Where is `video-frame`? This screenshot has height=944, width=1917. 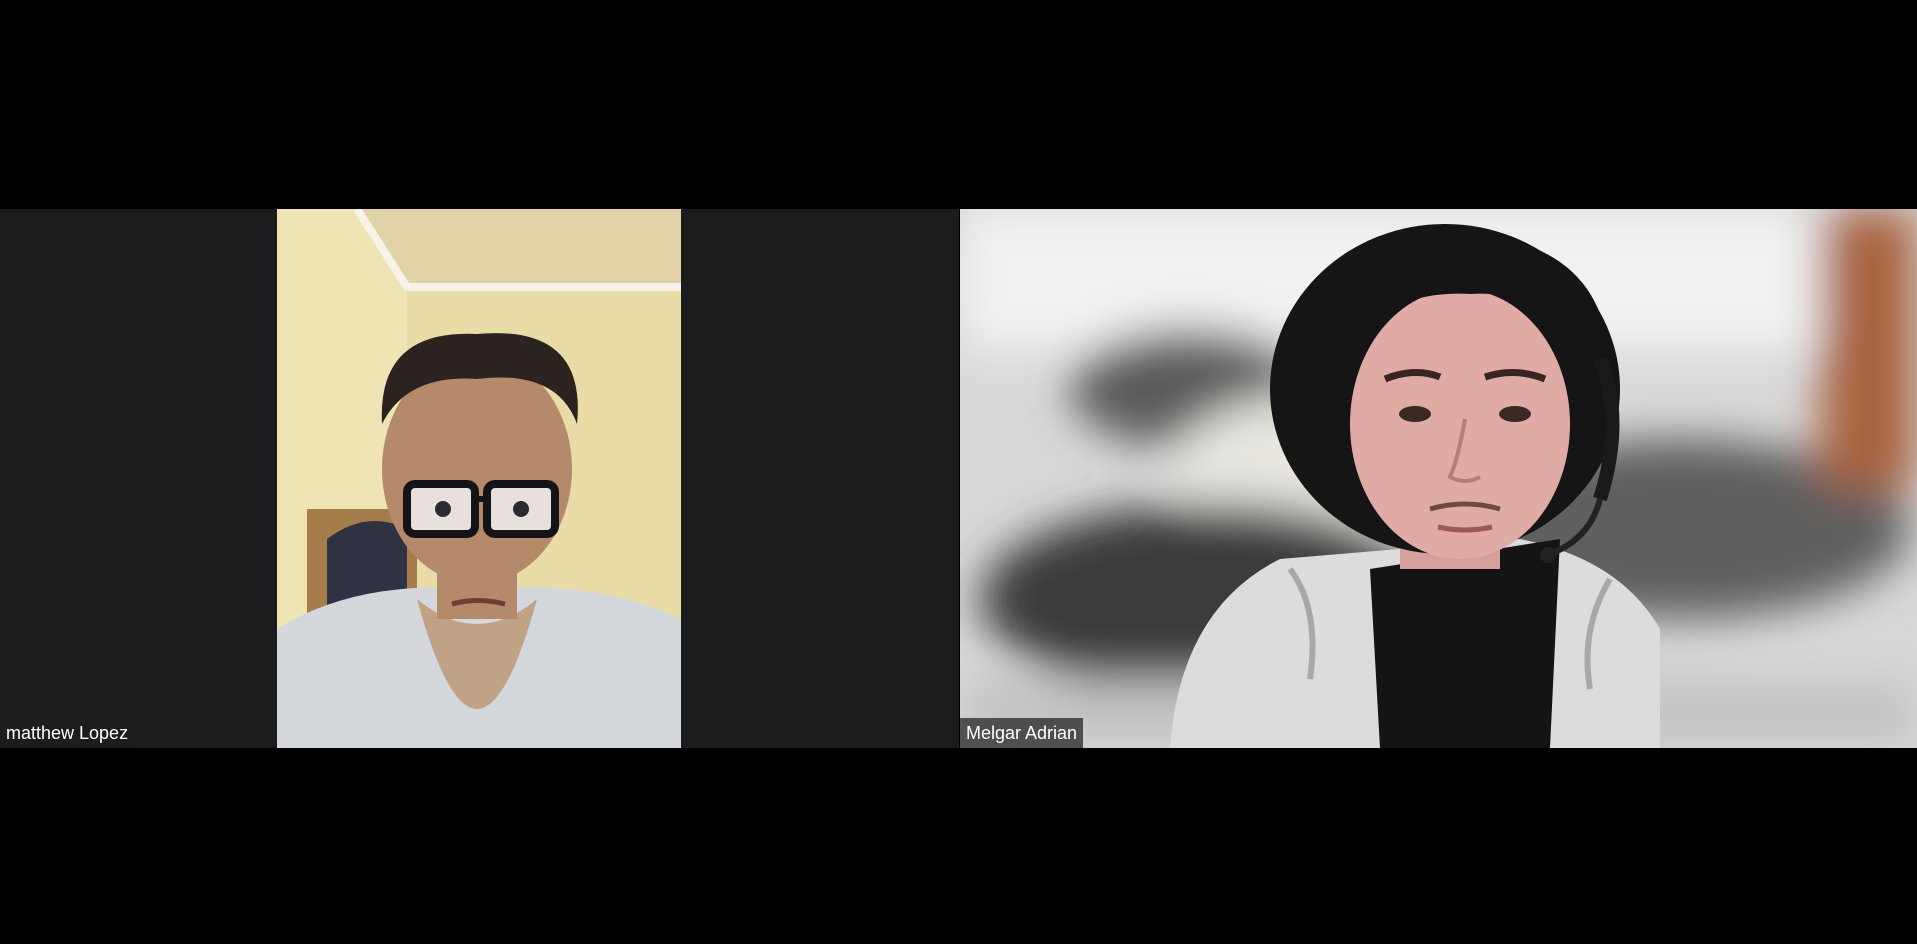 video-frame is located at coordinates (479, 478).